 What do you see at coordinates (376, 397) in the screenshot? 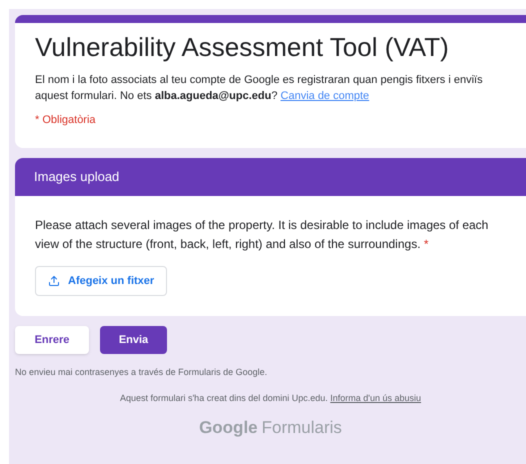
I see `report-abuse-link: Informa d'un ús abusiu` at bounding box center [376, 397].